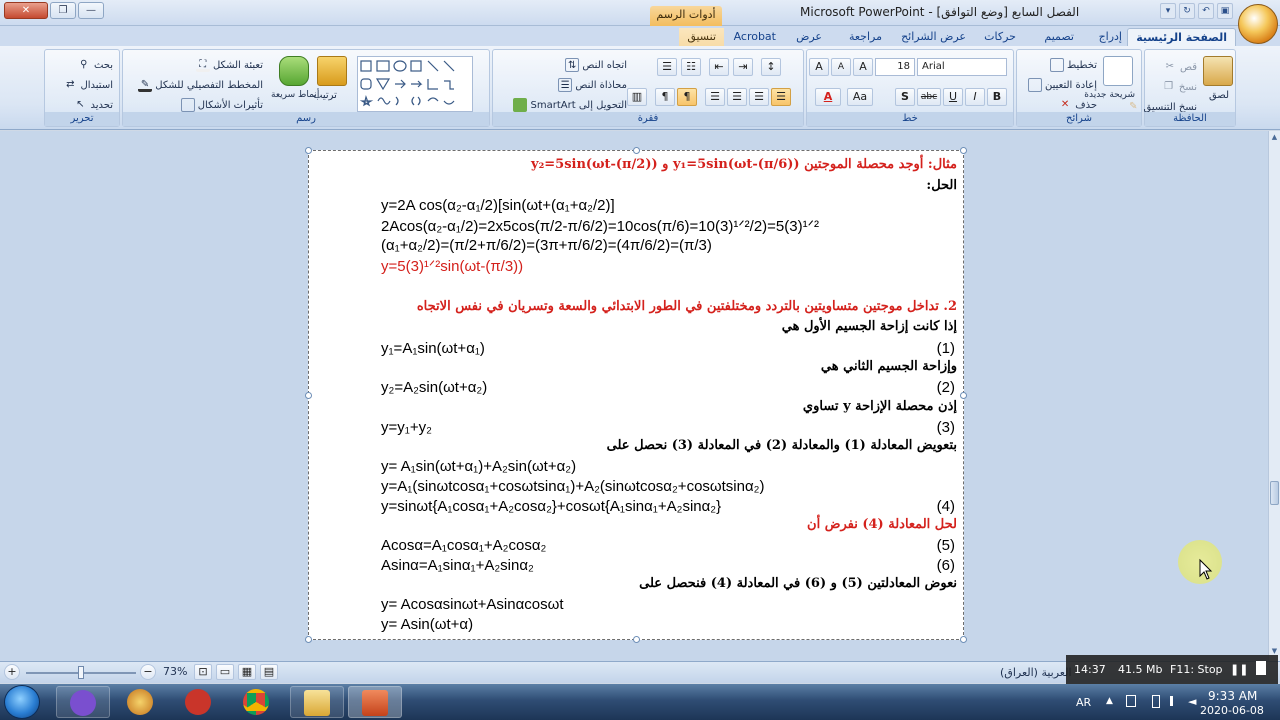 The width and height of the screenshot is (1280, 720). Describe the element at coordinates (771, 67) in the screenshot. I see `line-spacing-button: ↕` at that location.